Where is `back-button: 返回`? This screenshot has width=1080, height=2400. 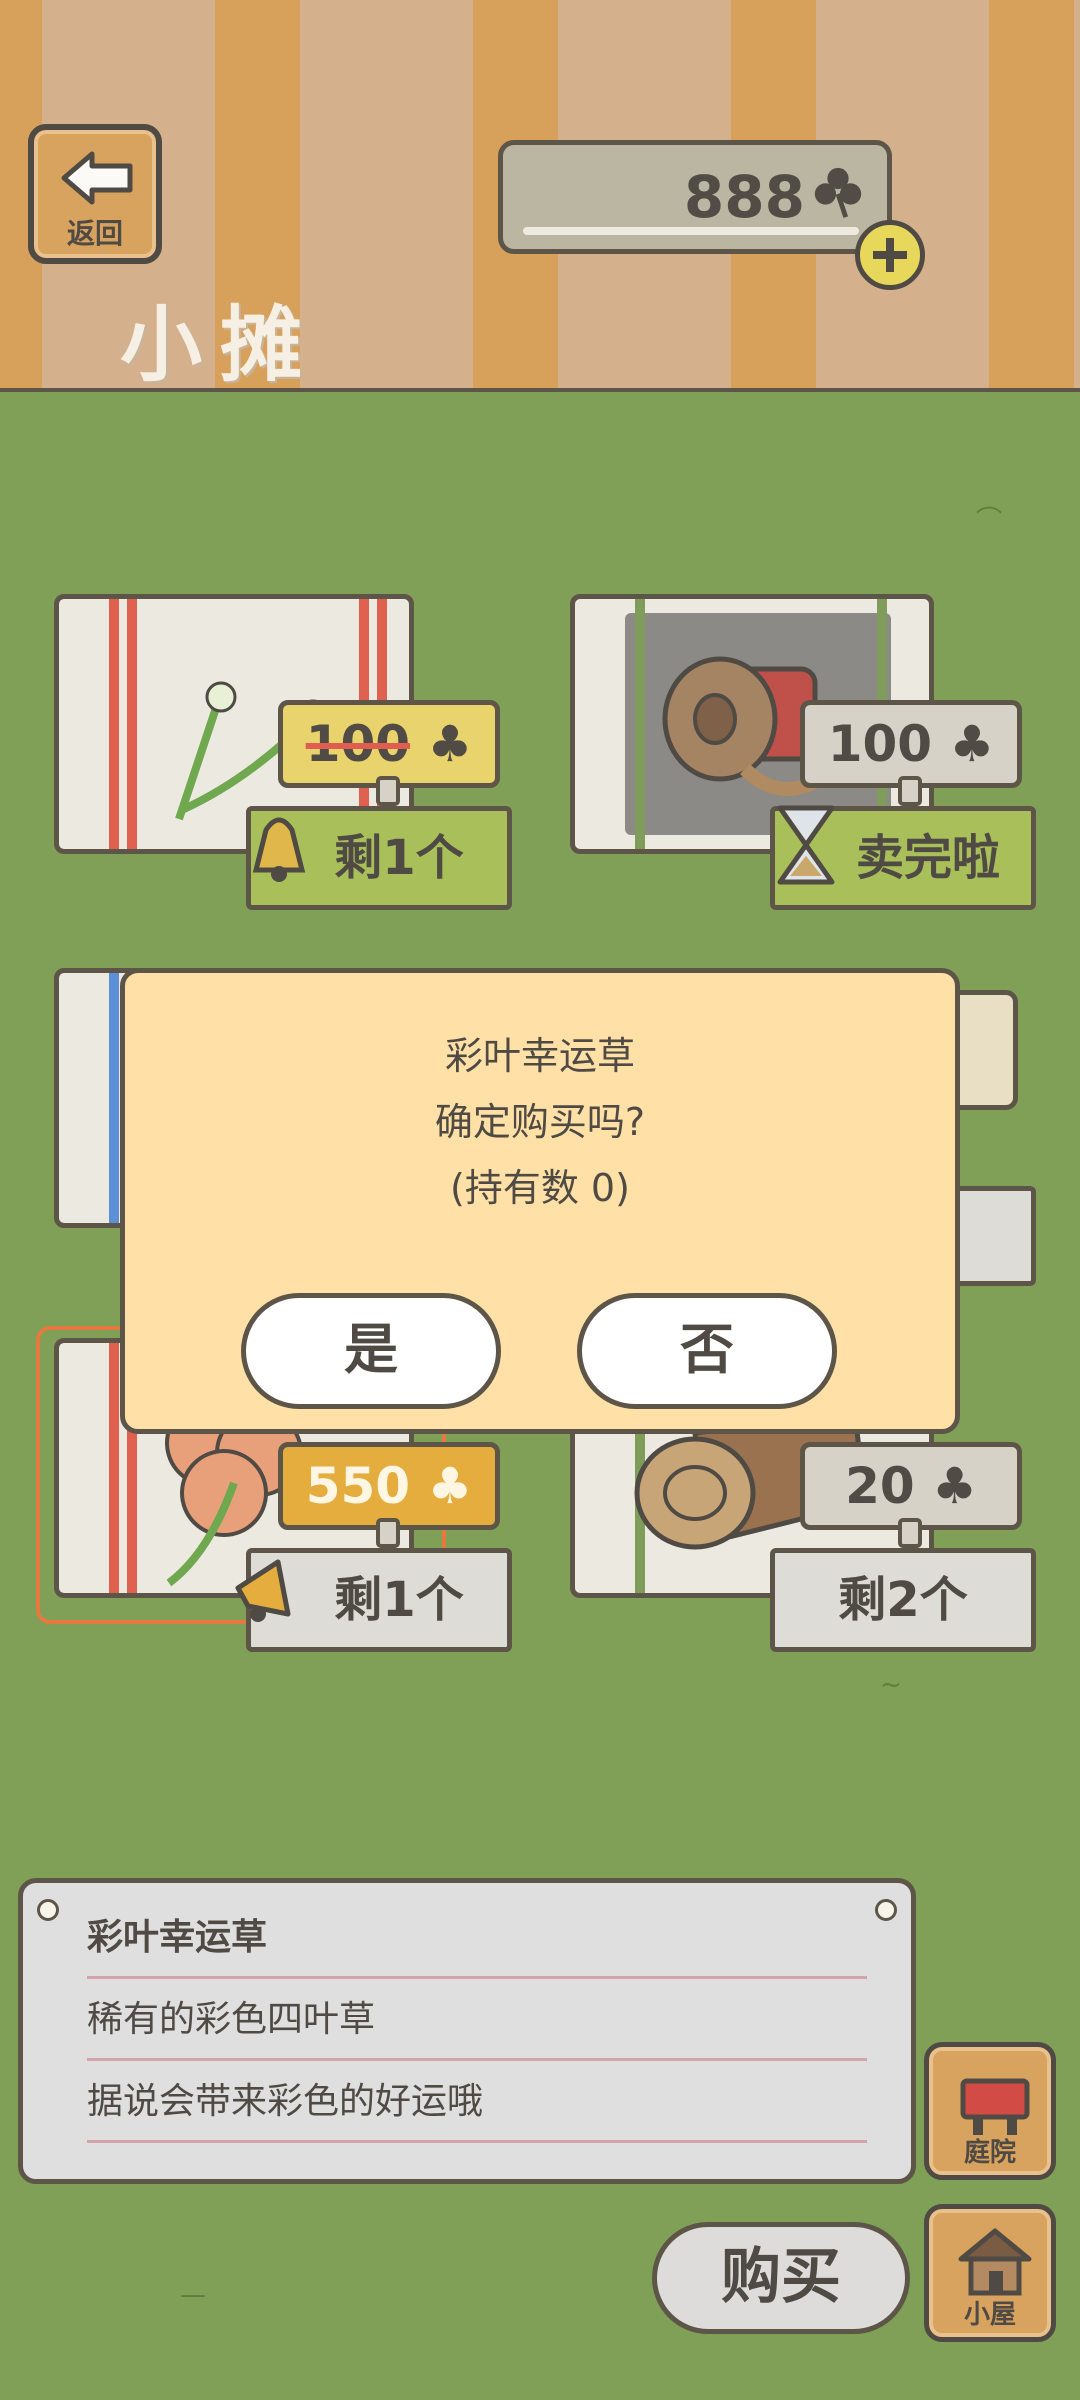
back-button: 返回 is located at coordinates (95, 194).